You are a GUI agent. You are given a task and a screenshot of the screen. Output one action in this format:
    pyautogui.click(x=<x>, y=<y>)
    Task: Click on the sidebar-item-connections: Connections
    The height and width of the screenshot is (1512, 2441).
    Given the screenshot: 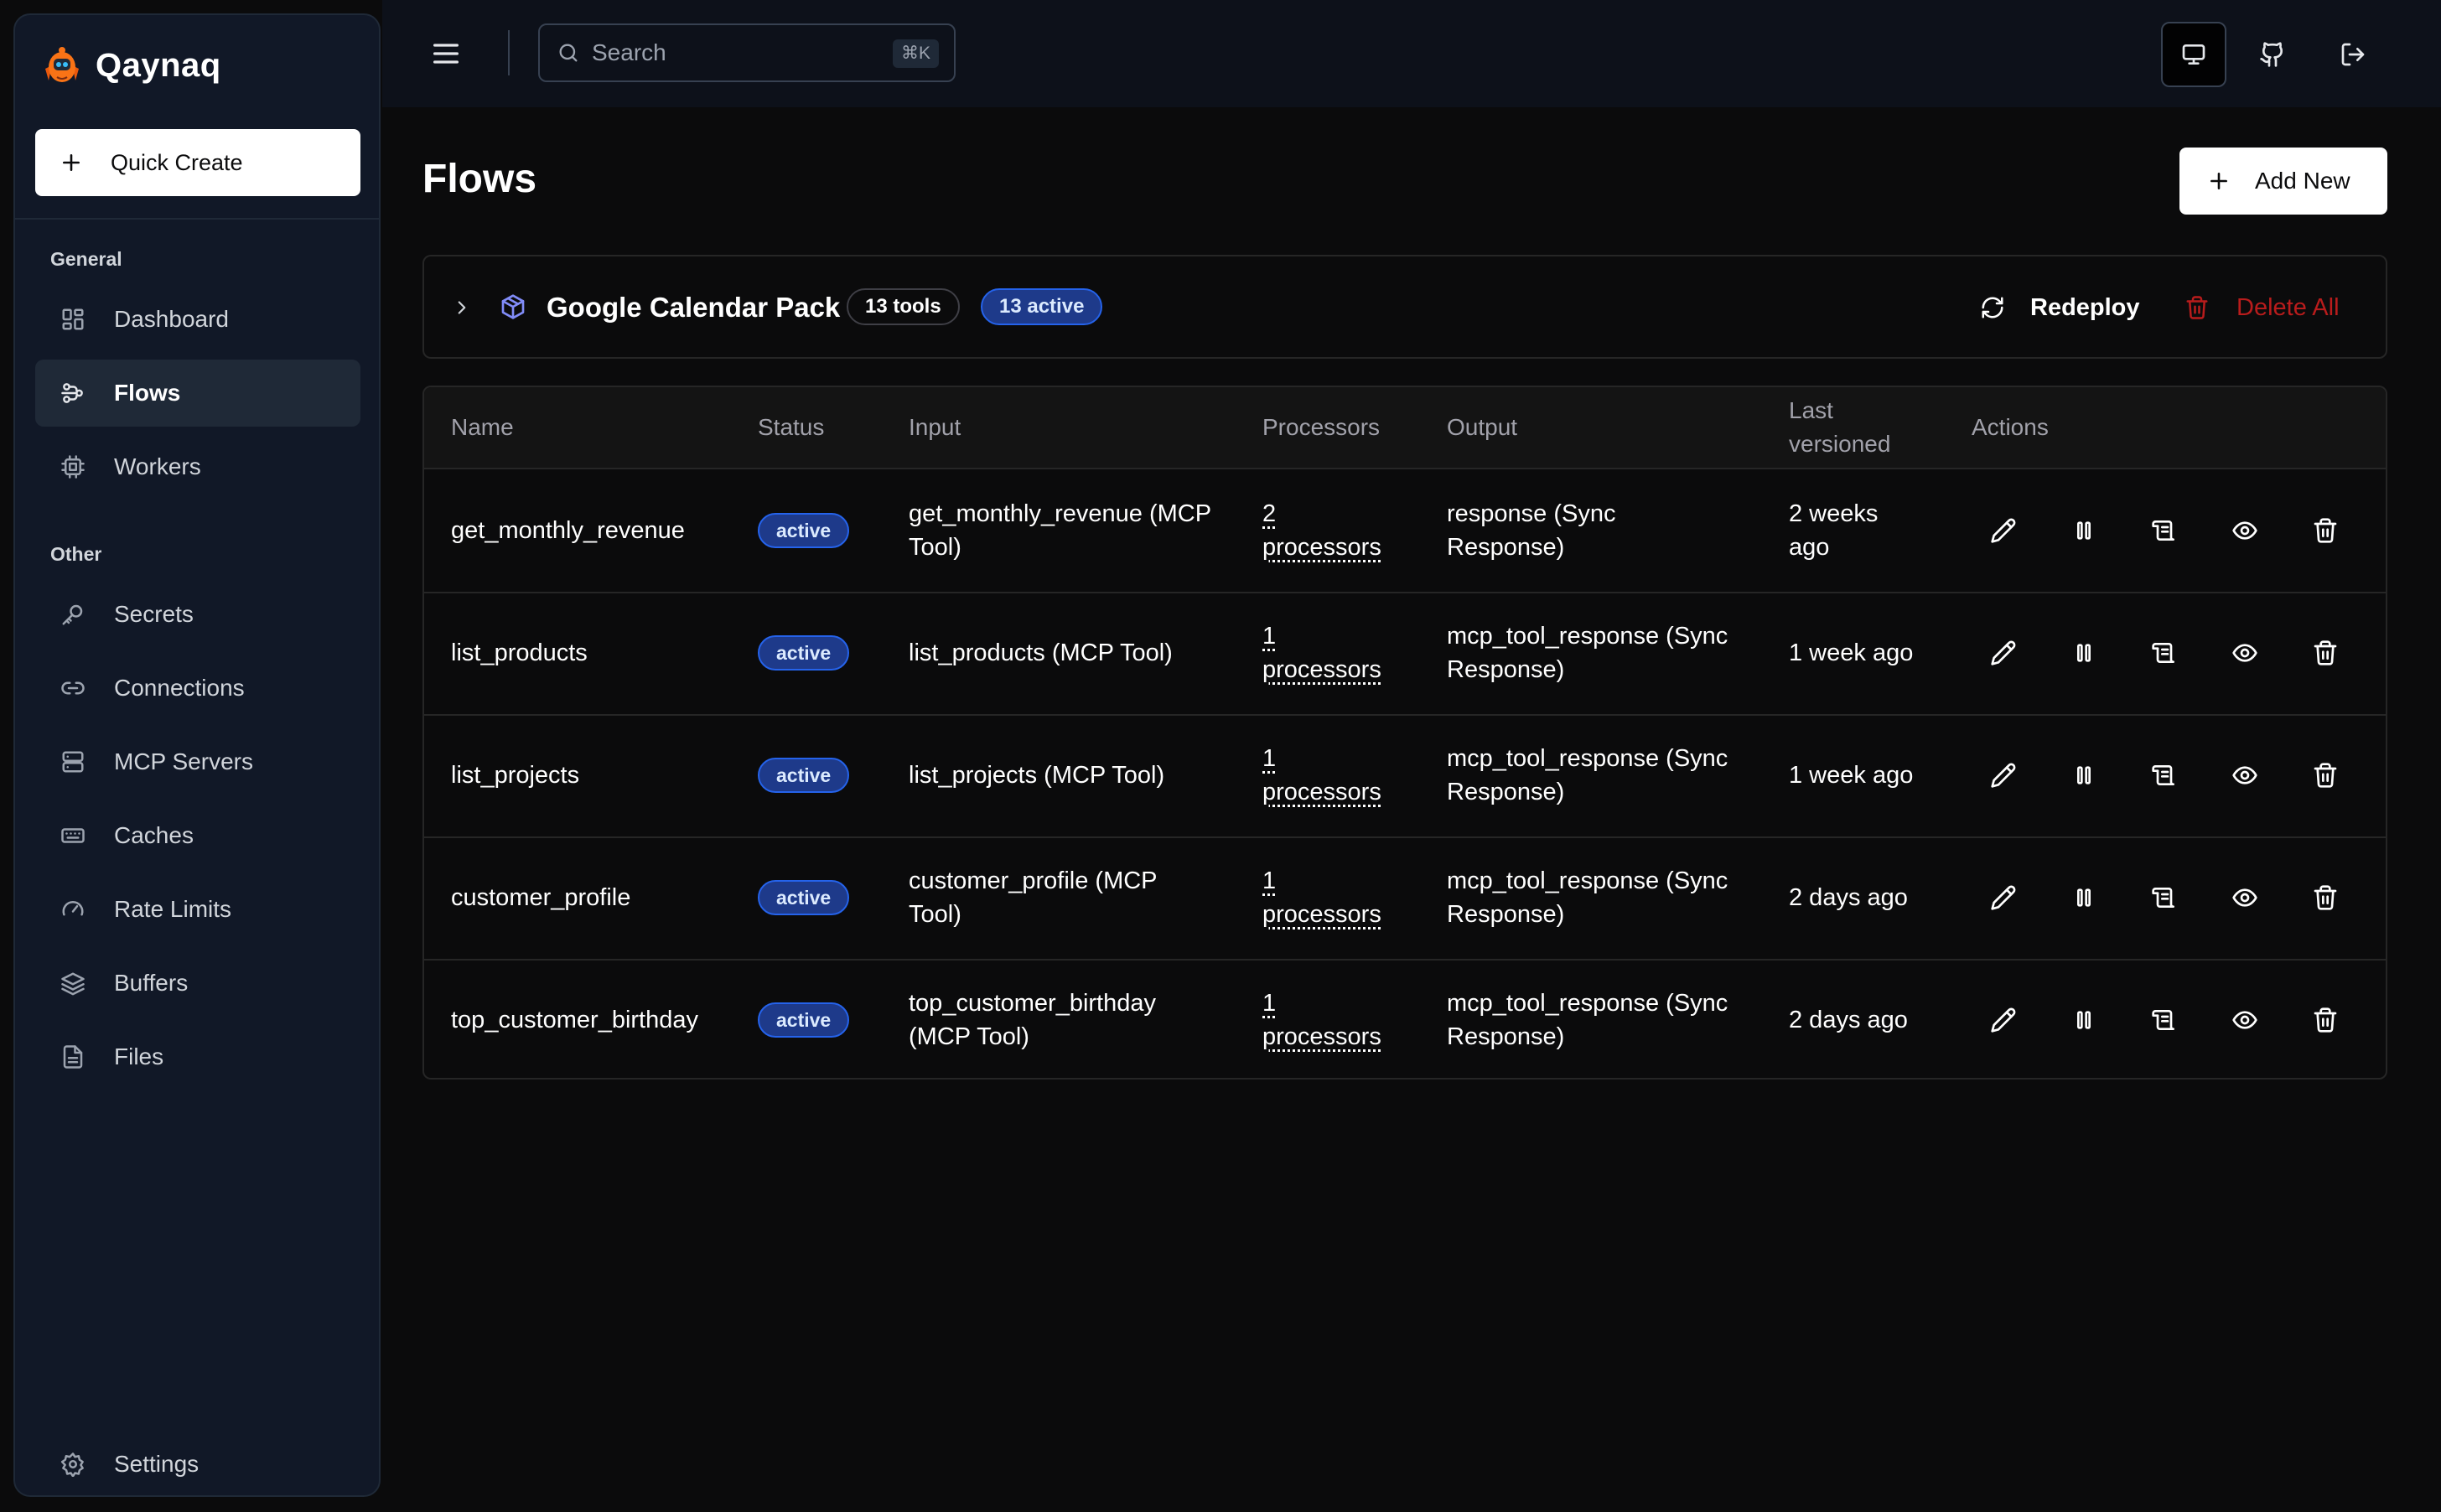 What is the action you would take?
    pyautogui.click(x=197, y=688)
    